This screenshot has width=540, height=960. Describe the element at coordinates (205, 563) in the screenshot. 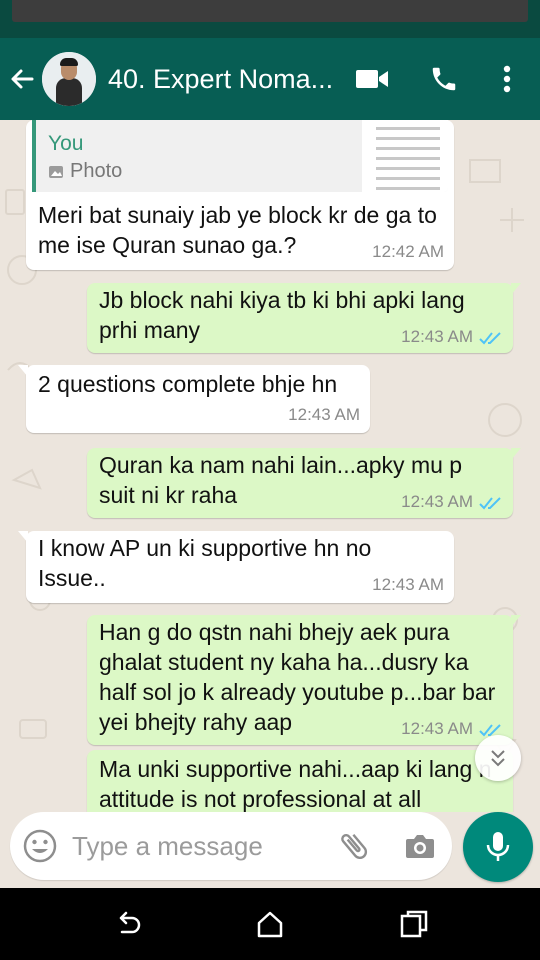

I see `message-text: I know AP un ki supportive hn no Issue..` at that location.